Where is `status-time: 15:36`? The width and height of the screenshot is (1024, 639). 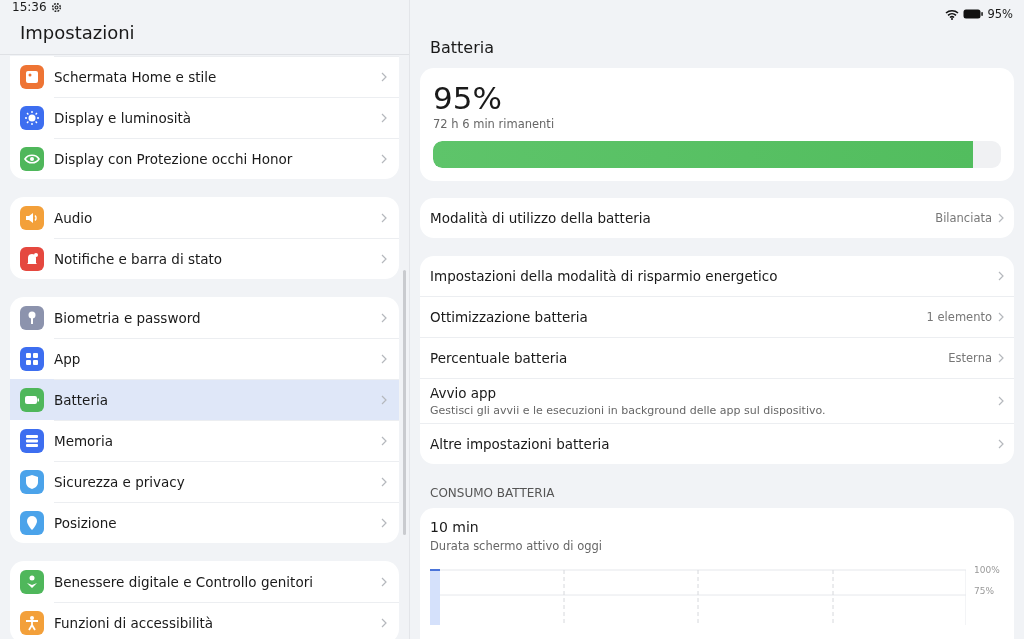
status-time: 15:36 is located at coordinates (29, 7).